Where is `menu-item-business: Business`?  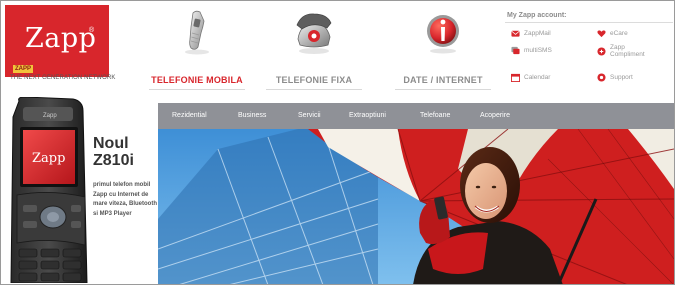
menu-item-business: Business is located at coordinates (252, 115).